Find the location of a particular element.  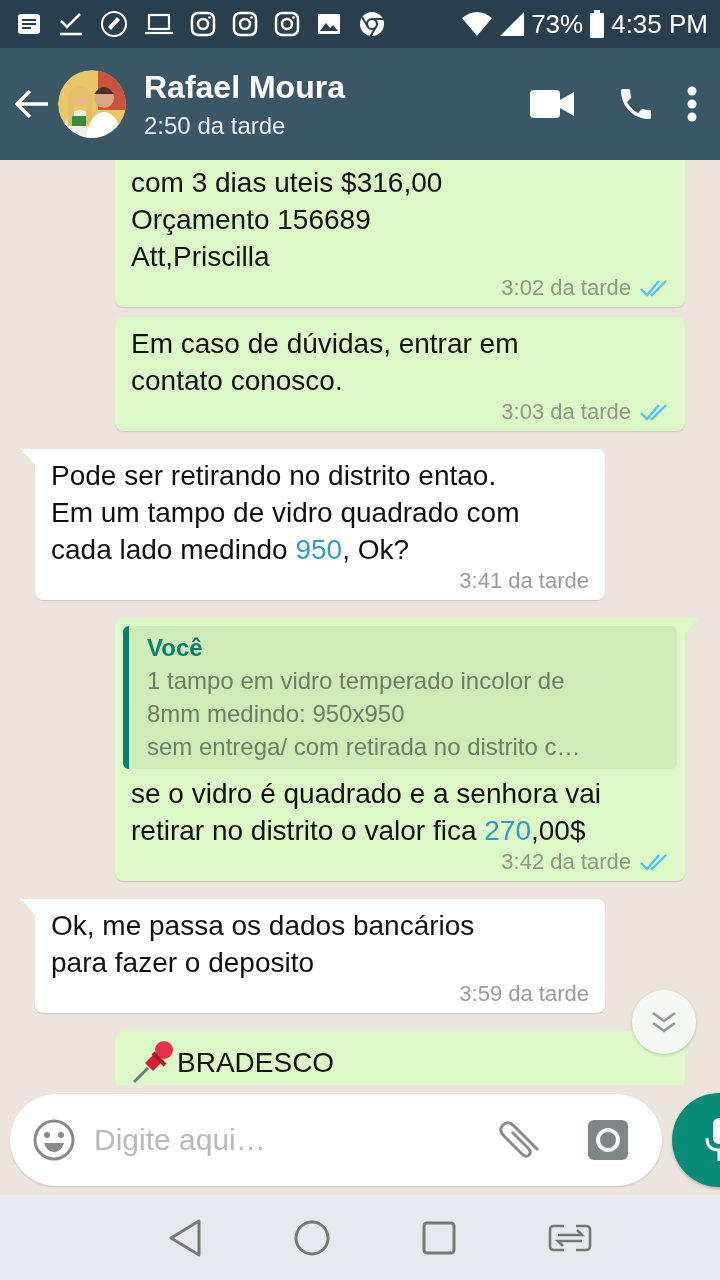

swap-icon is located at coordinates (570, 1237).